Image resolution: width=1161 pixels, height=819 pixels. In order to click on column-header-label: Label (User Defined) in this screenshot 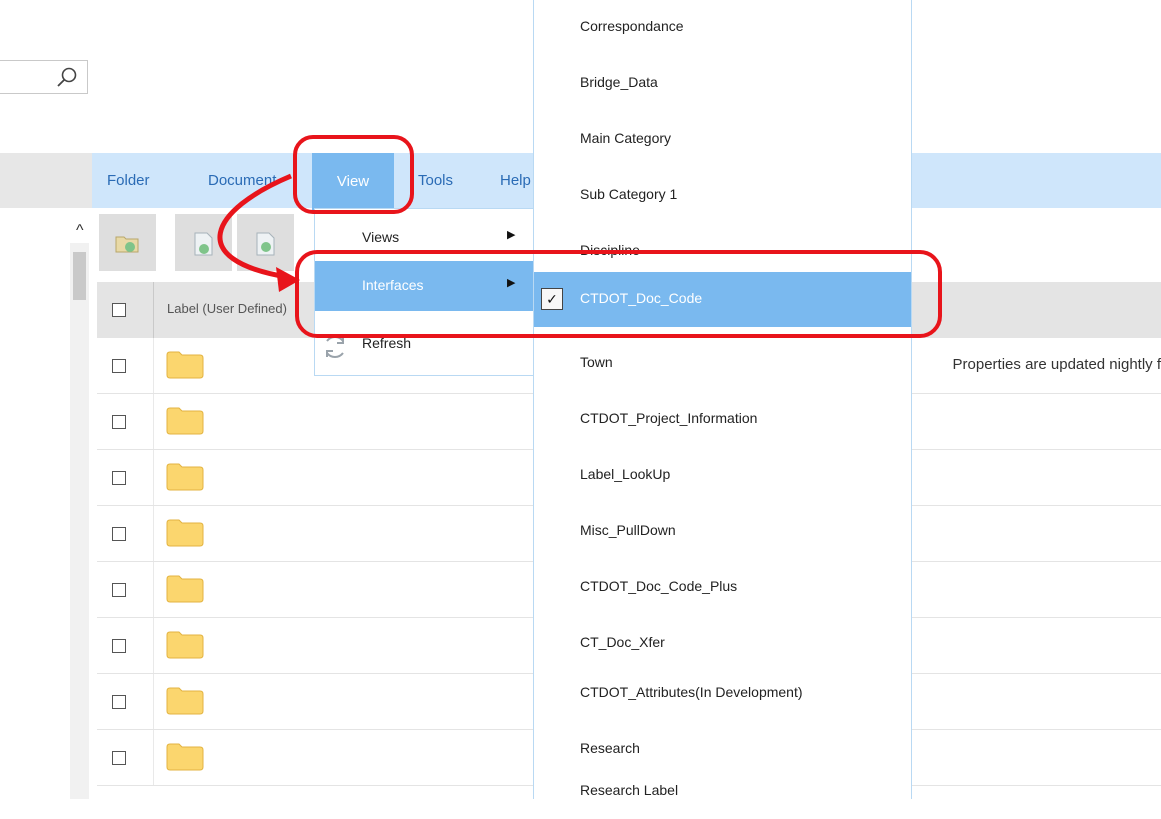, I will do `click(227, 308)`.